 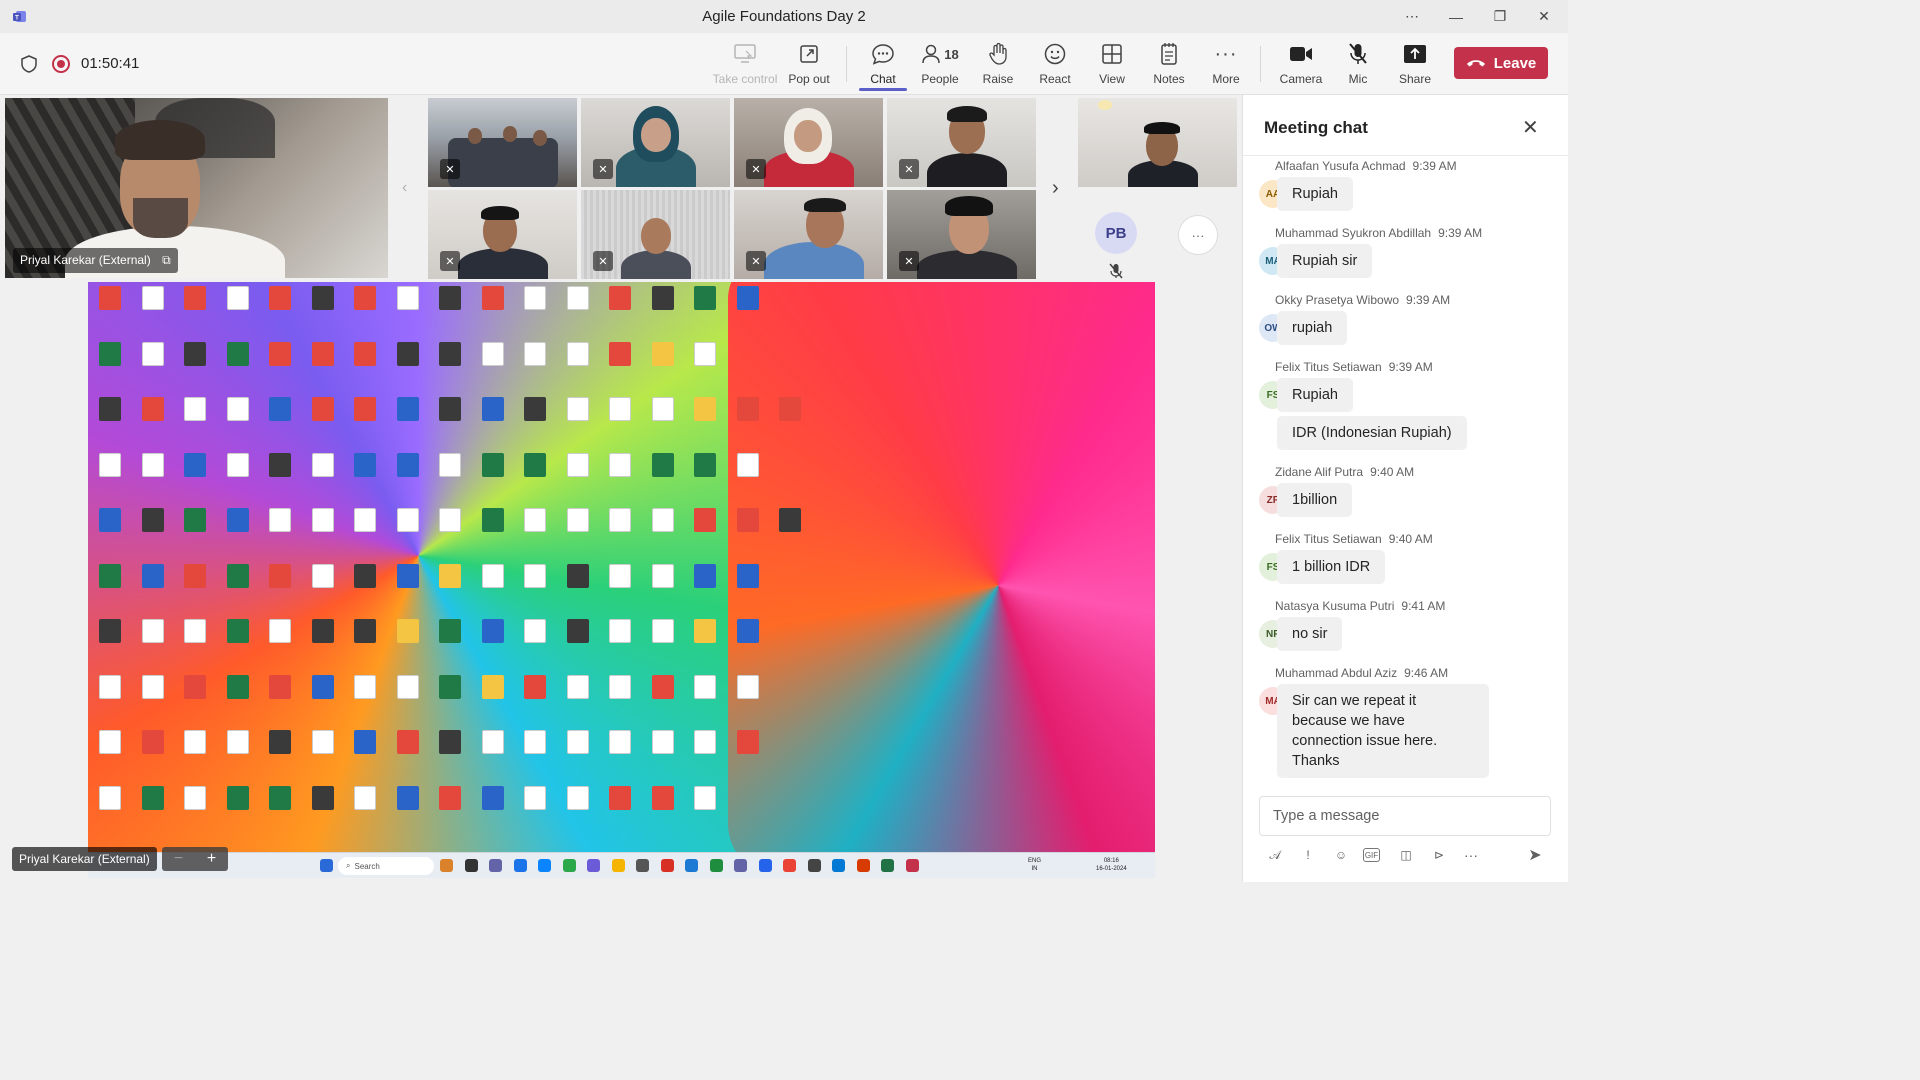 What do you see at coordinates (1055, 188) in the screenshot?
I see `gallery-next-icon: ›` at bounding box center [1055, 188].